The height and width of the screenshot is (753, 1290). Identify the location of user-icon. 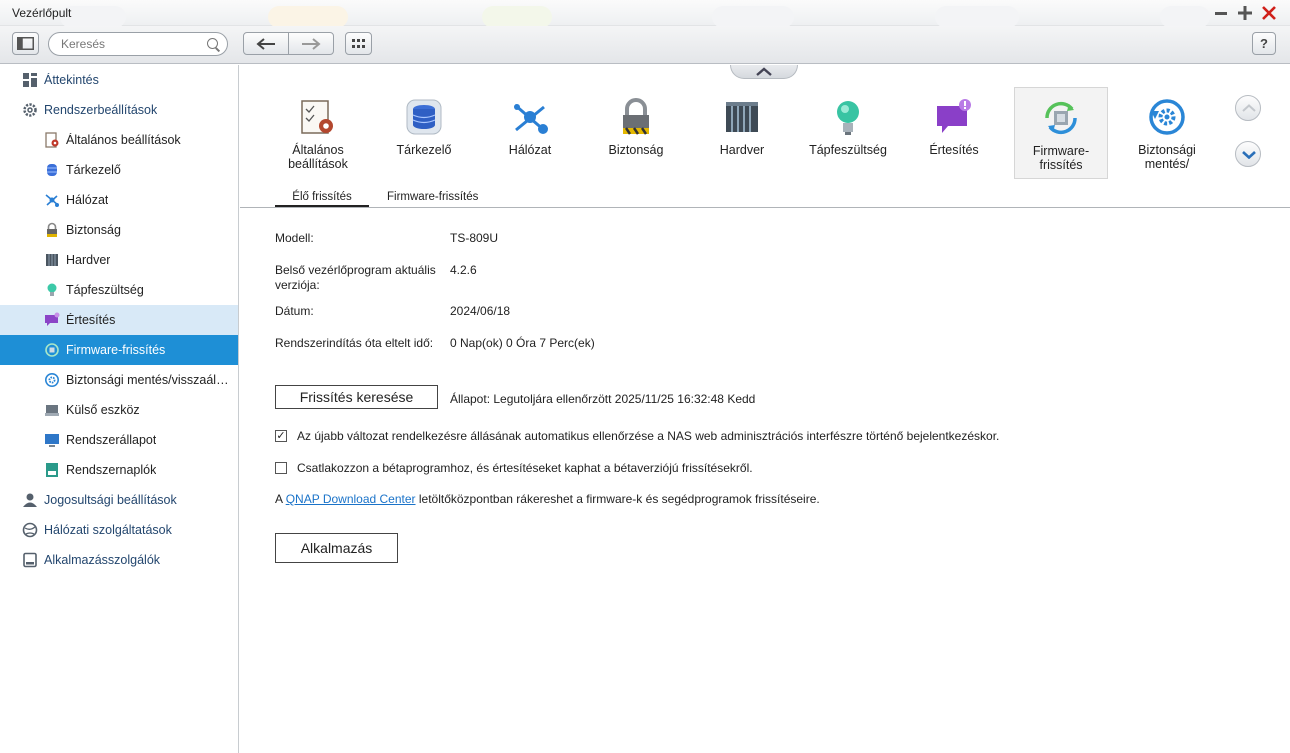
(30, 500).